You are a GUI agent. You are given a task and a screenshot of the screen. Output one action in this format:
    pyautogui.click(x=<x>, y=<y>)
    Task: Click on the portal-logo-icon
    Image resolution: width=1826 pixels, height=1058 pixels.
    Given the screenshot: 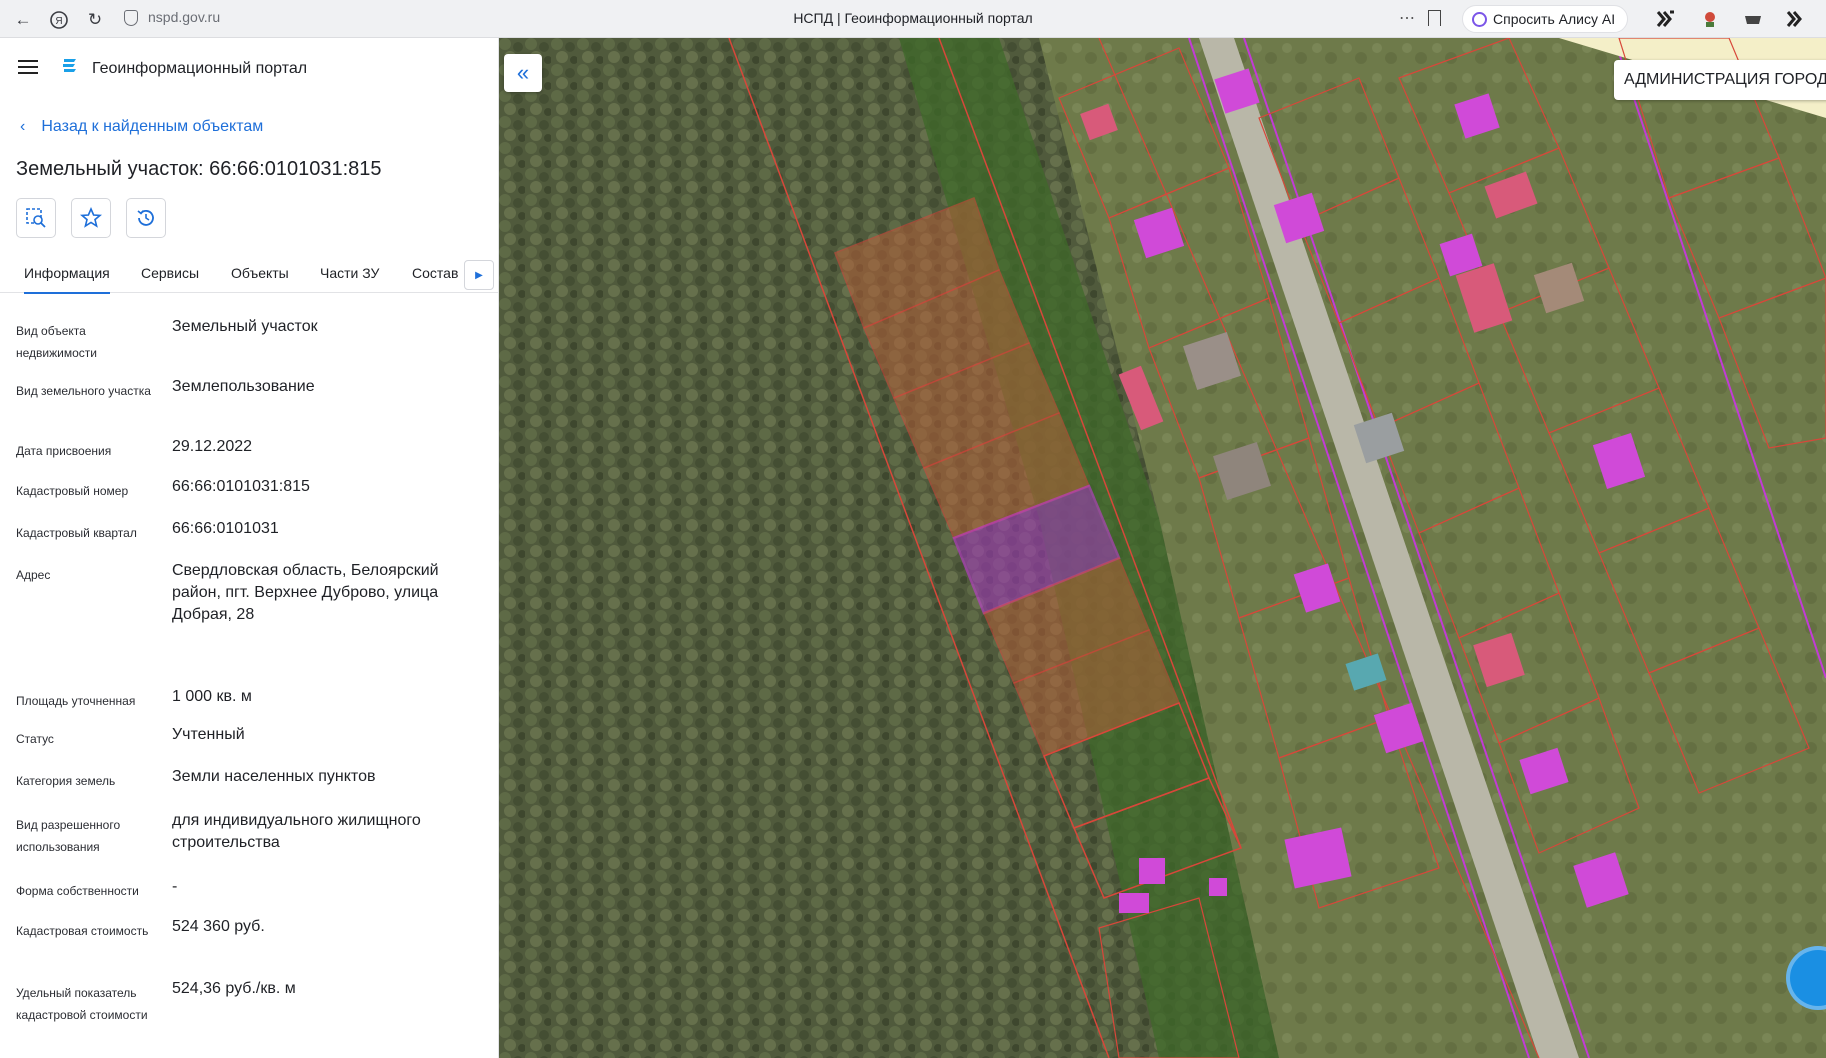 What is the action you would take?
    pyautogui.click(x=69, y=65)
    